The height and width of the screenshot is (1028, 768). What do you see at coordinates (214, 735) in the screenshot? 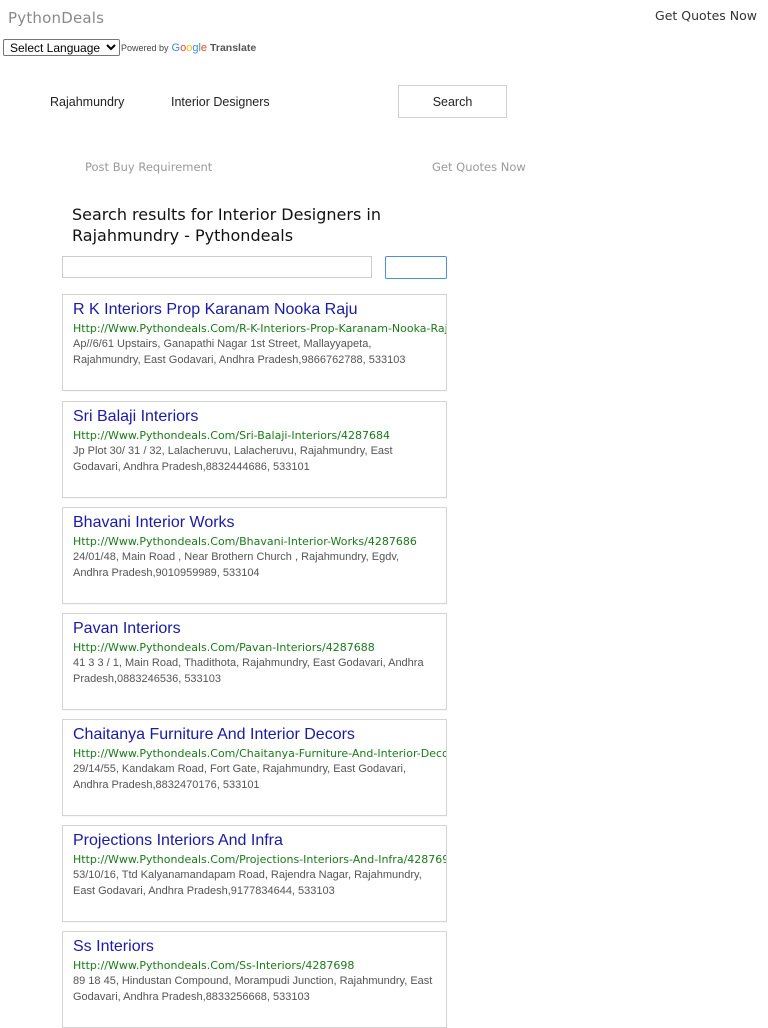
I see `result-title-link: Chaitanya Furniture And Interior Decors` at bounding box center [214, 735].